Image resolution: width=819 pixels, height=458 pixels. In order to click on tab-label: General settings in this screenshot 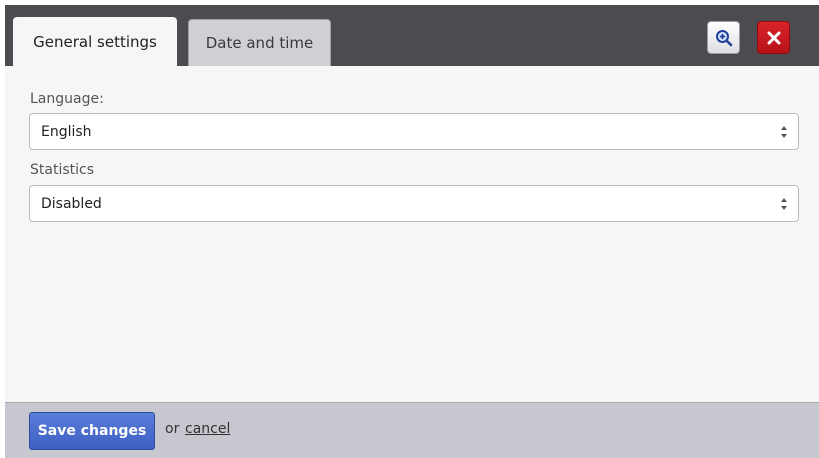, I will do `click(95, 41)`.